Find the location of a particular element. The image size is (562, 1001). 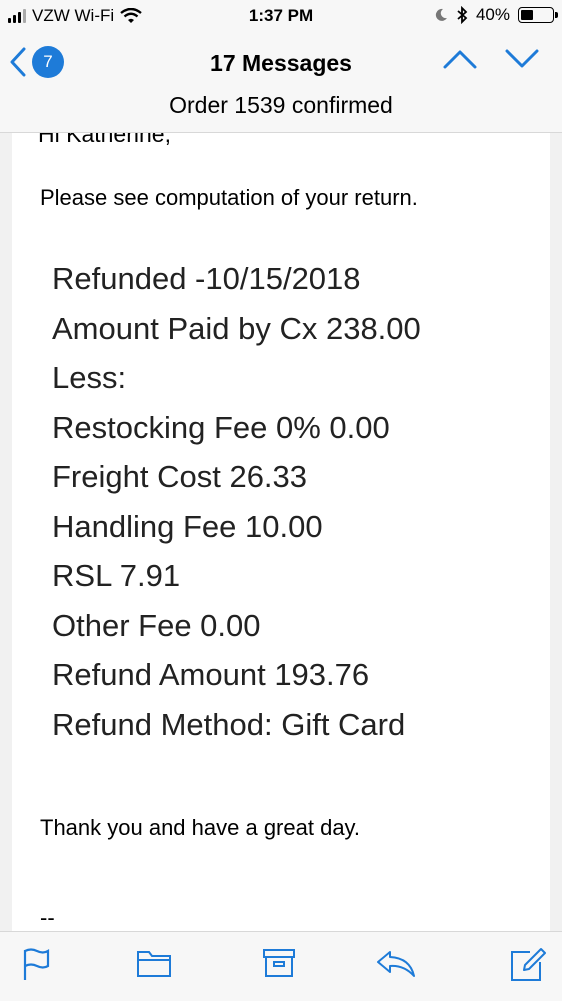

message-nav-header: 7 17 Messages Order 1539 confirmed is located at coordinates (281, 82).